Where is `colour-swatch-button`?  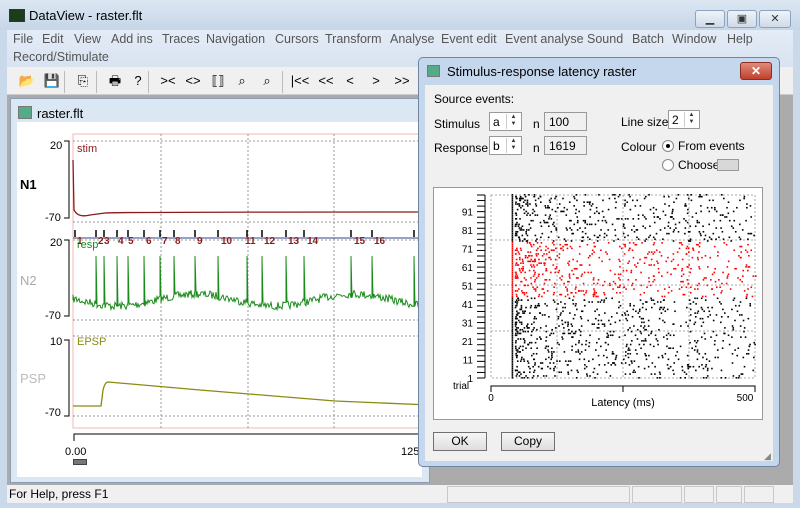
colour-swatch-button is located at coordinates (728, 165).